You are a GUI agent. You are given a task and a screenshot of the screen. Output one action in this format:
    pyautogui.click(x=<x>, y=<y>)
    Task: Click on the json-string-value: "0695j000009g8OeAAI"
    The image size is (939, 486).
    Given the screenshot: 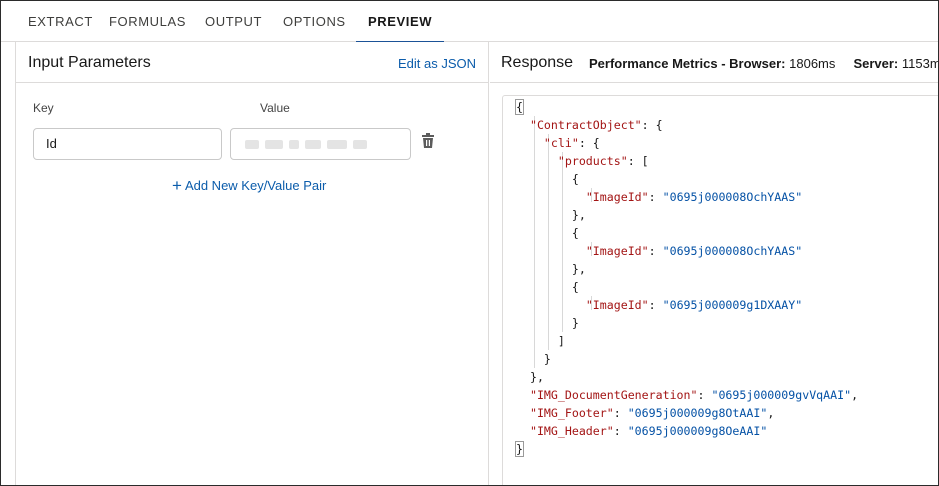 What is the action you would take?
    pyautogui.click(x=697, y=431)
    